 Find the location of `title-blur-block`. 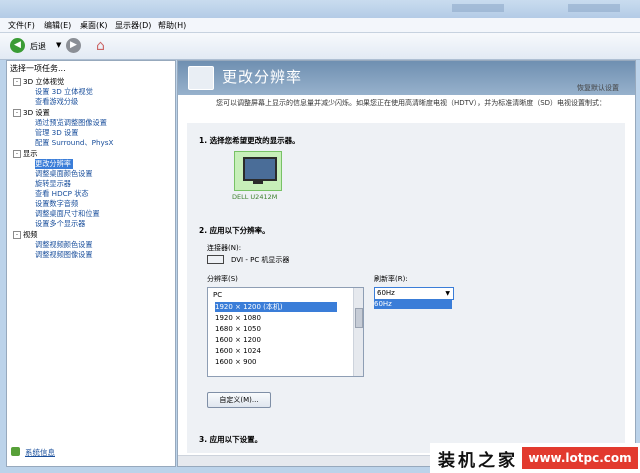

title-blur-block is located at coordinates (478, 8).